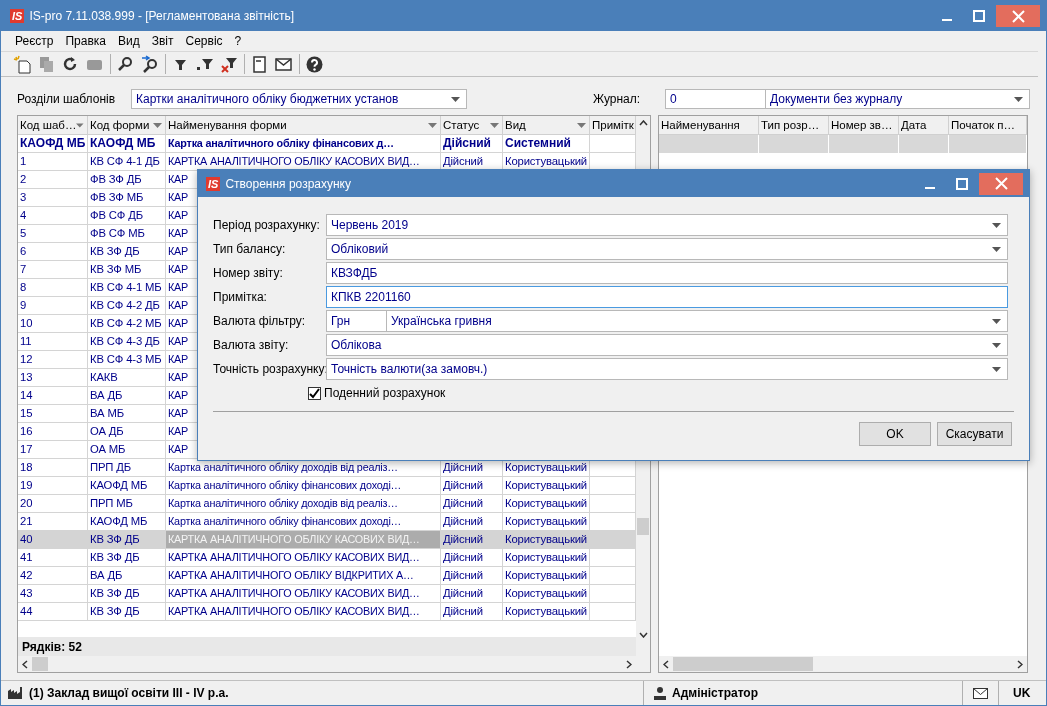  I want to click on table-cell: КВ СФ 4-3 ДБ, so click(127, 342).